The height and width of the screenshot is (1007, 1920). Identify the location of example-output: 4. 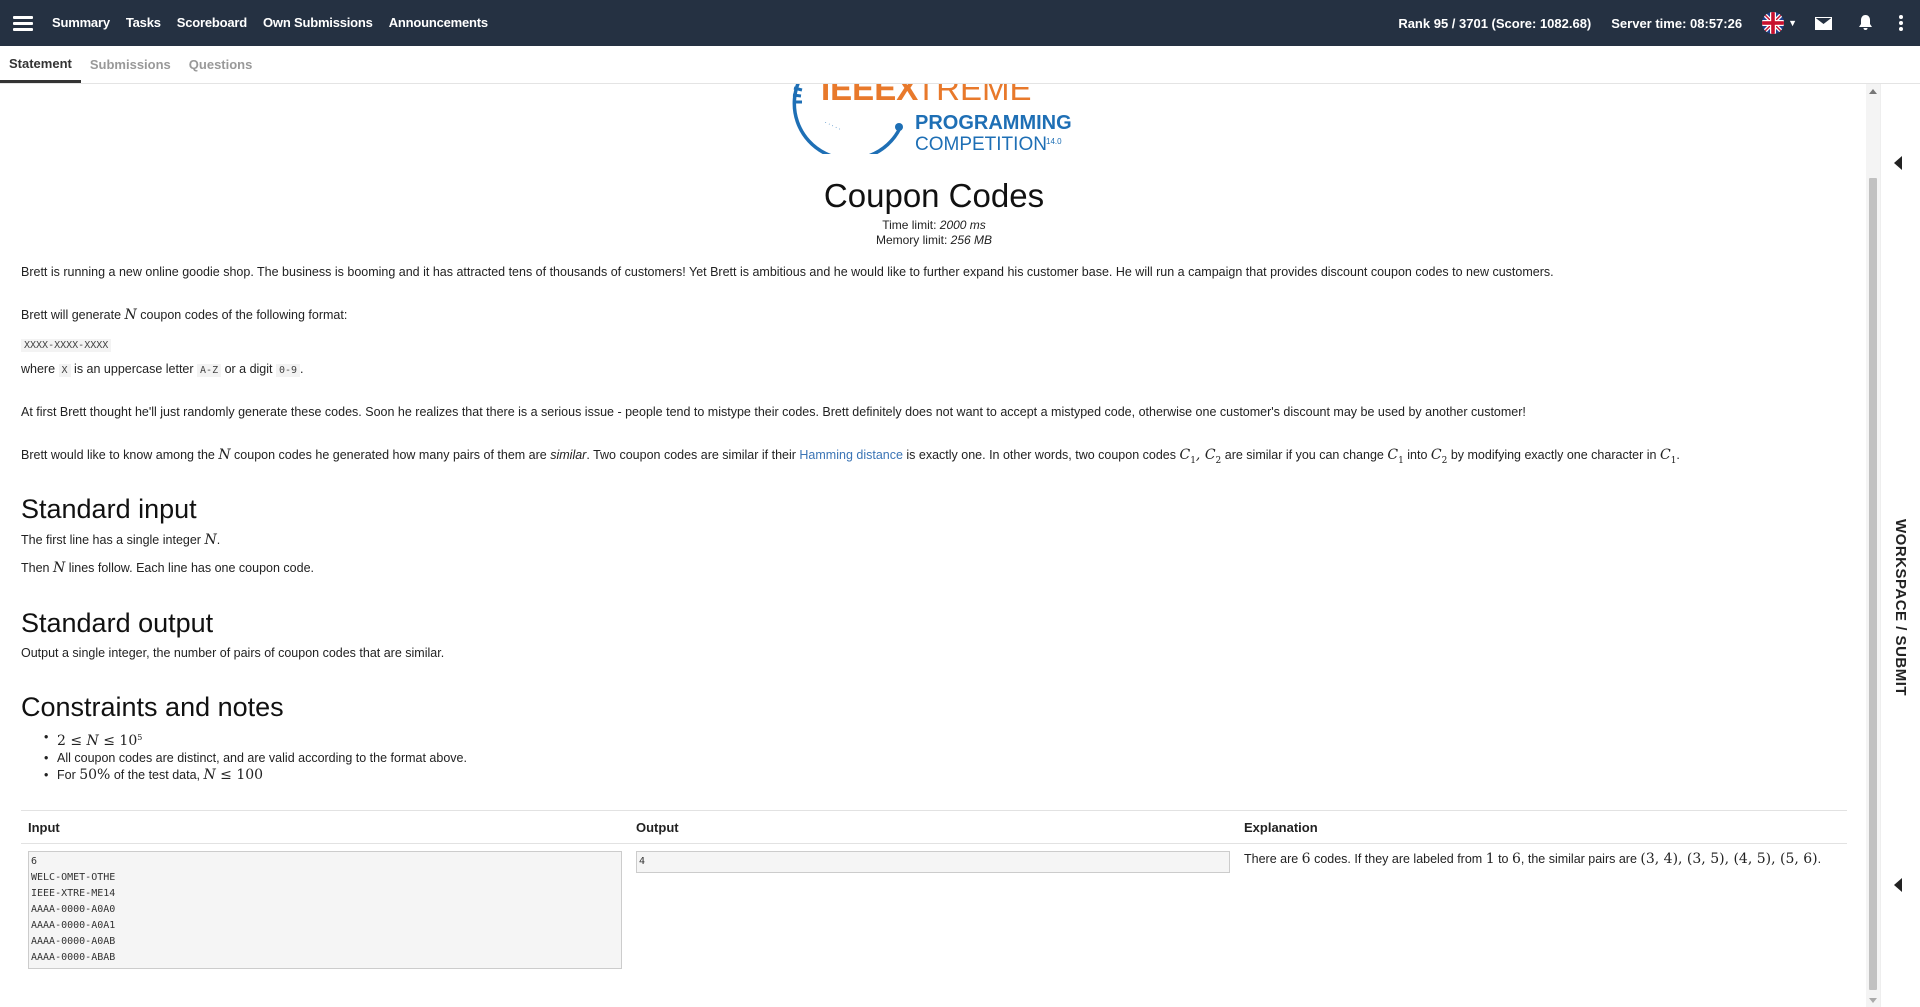
(933, 862).